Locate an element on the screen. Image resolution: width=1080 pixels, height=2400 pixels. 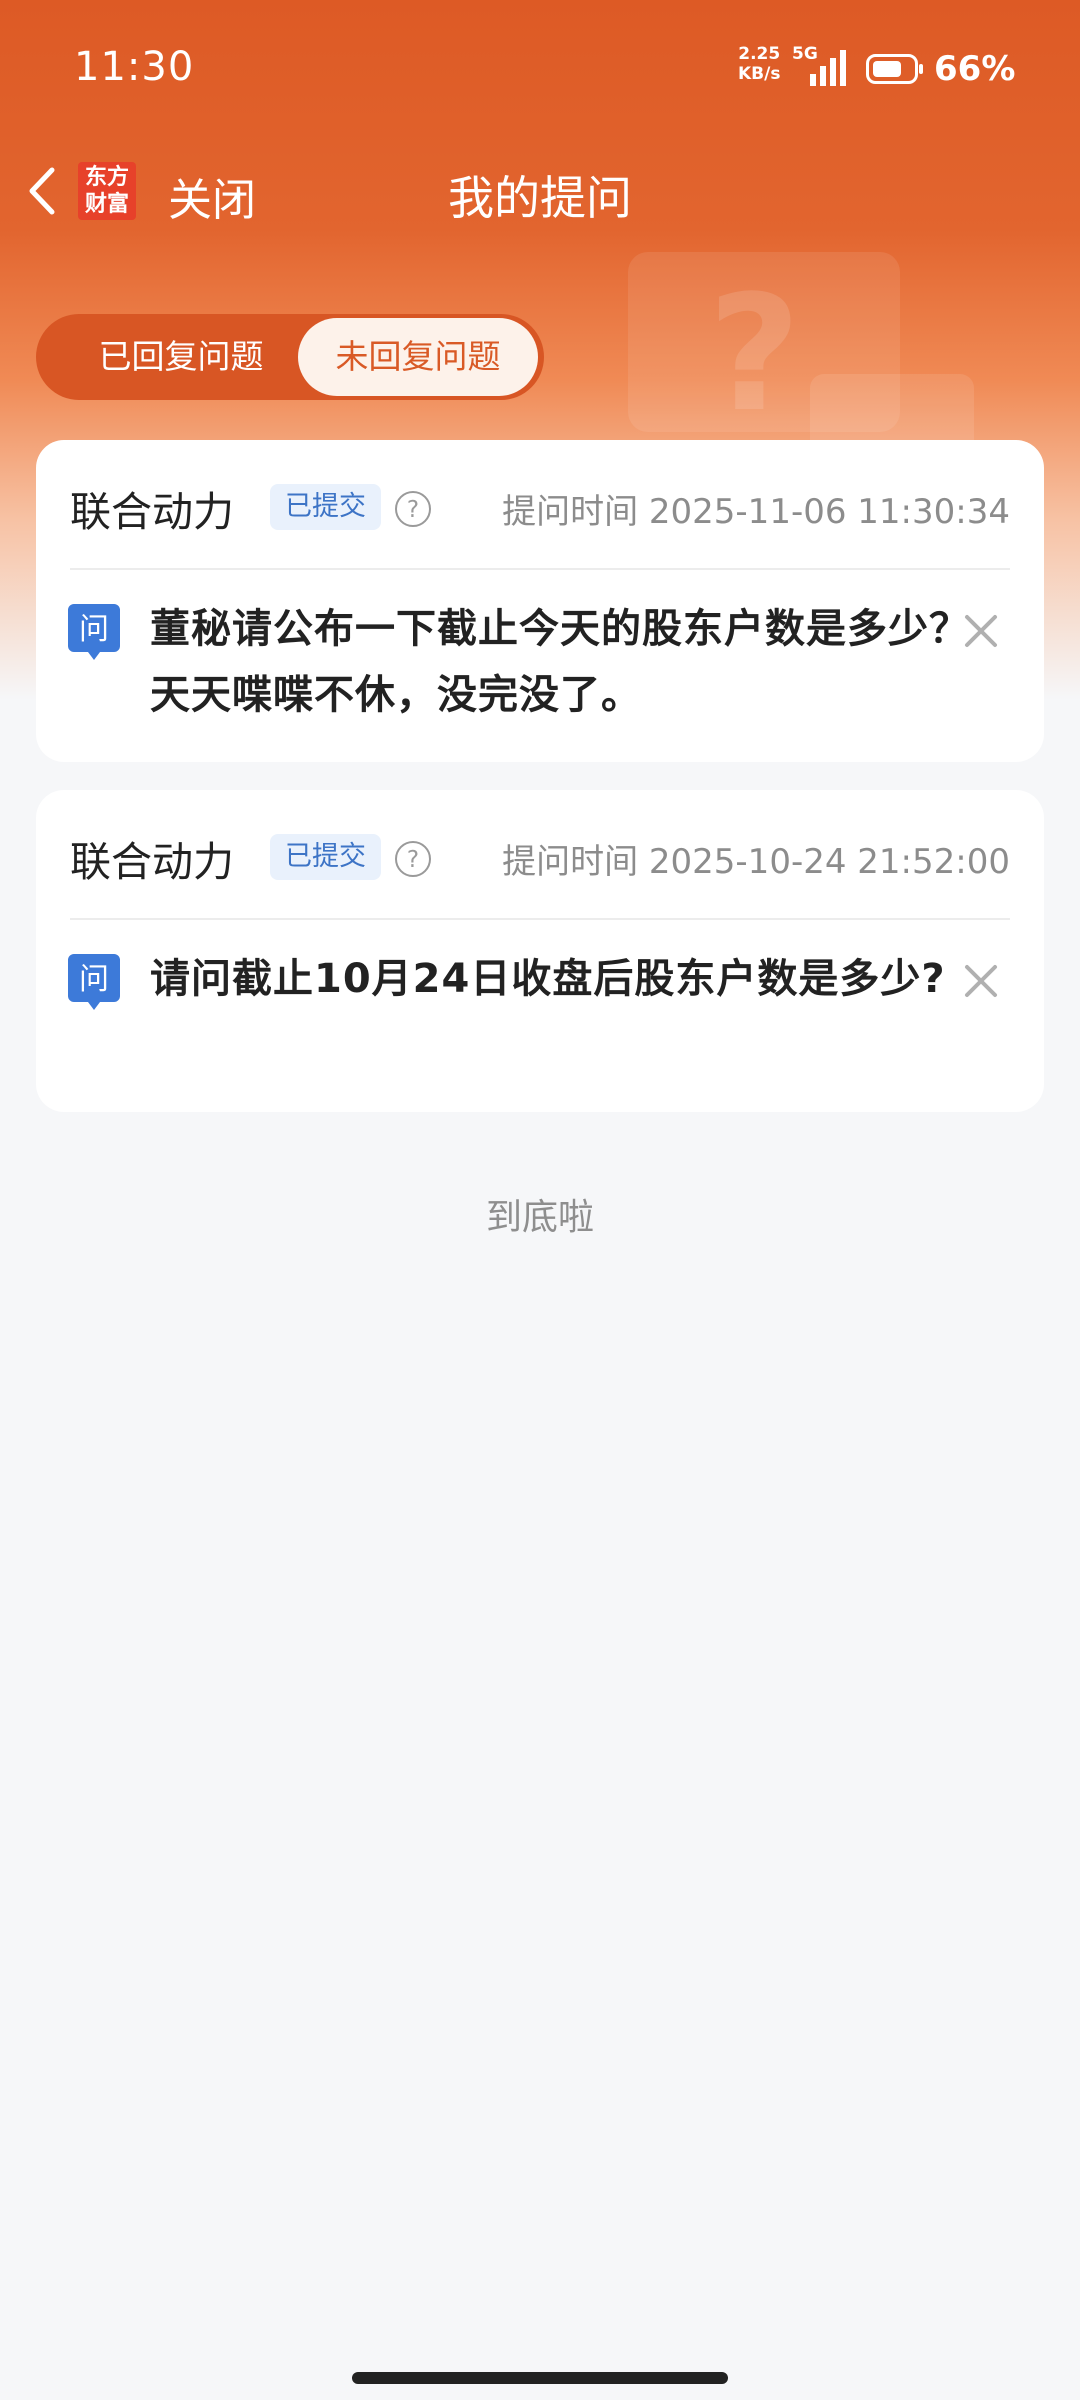
signal-icon is located at coordinates (828, 68).